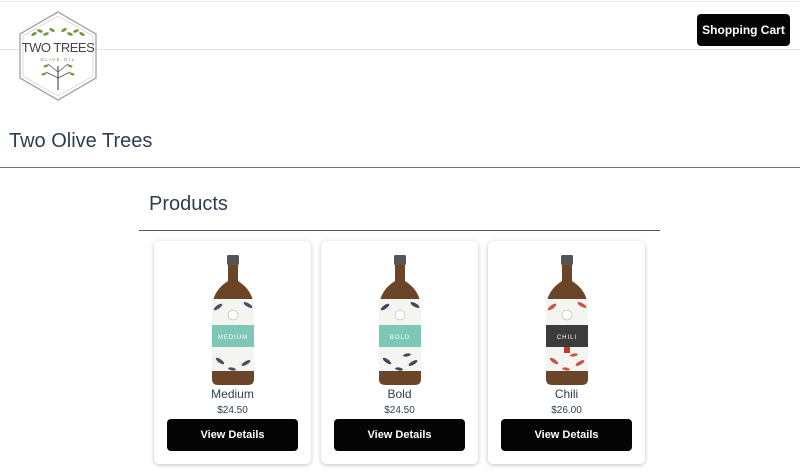 Image resolution: width=800 pixels, height=475 pixels. What do you see at coordinates (232, 394) in the screenshot?
I see `product-name: Medium` at bounding box center [232, 394].